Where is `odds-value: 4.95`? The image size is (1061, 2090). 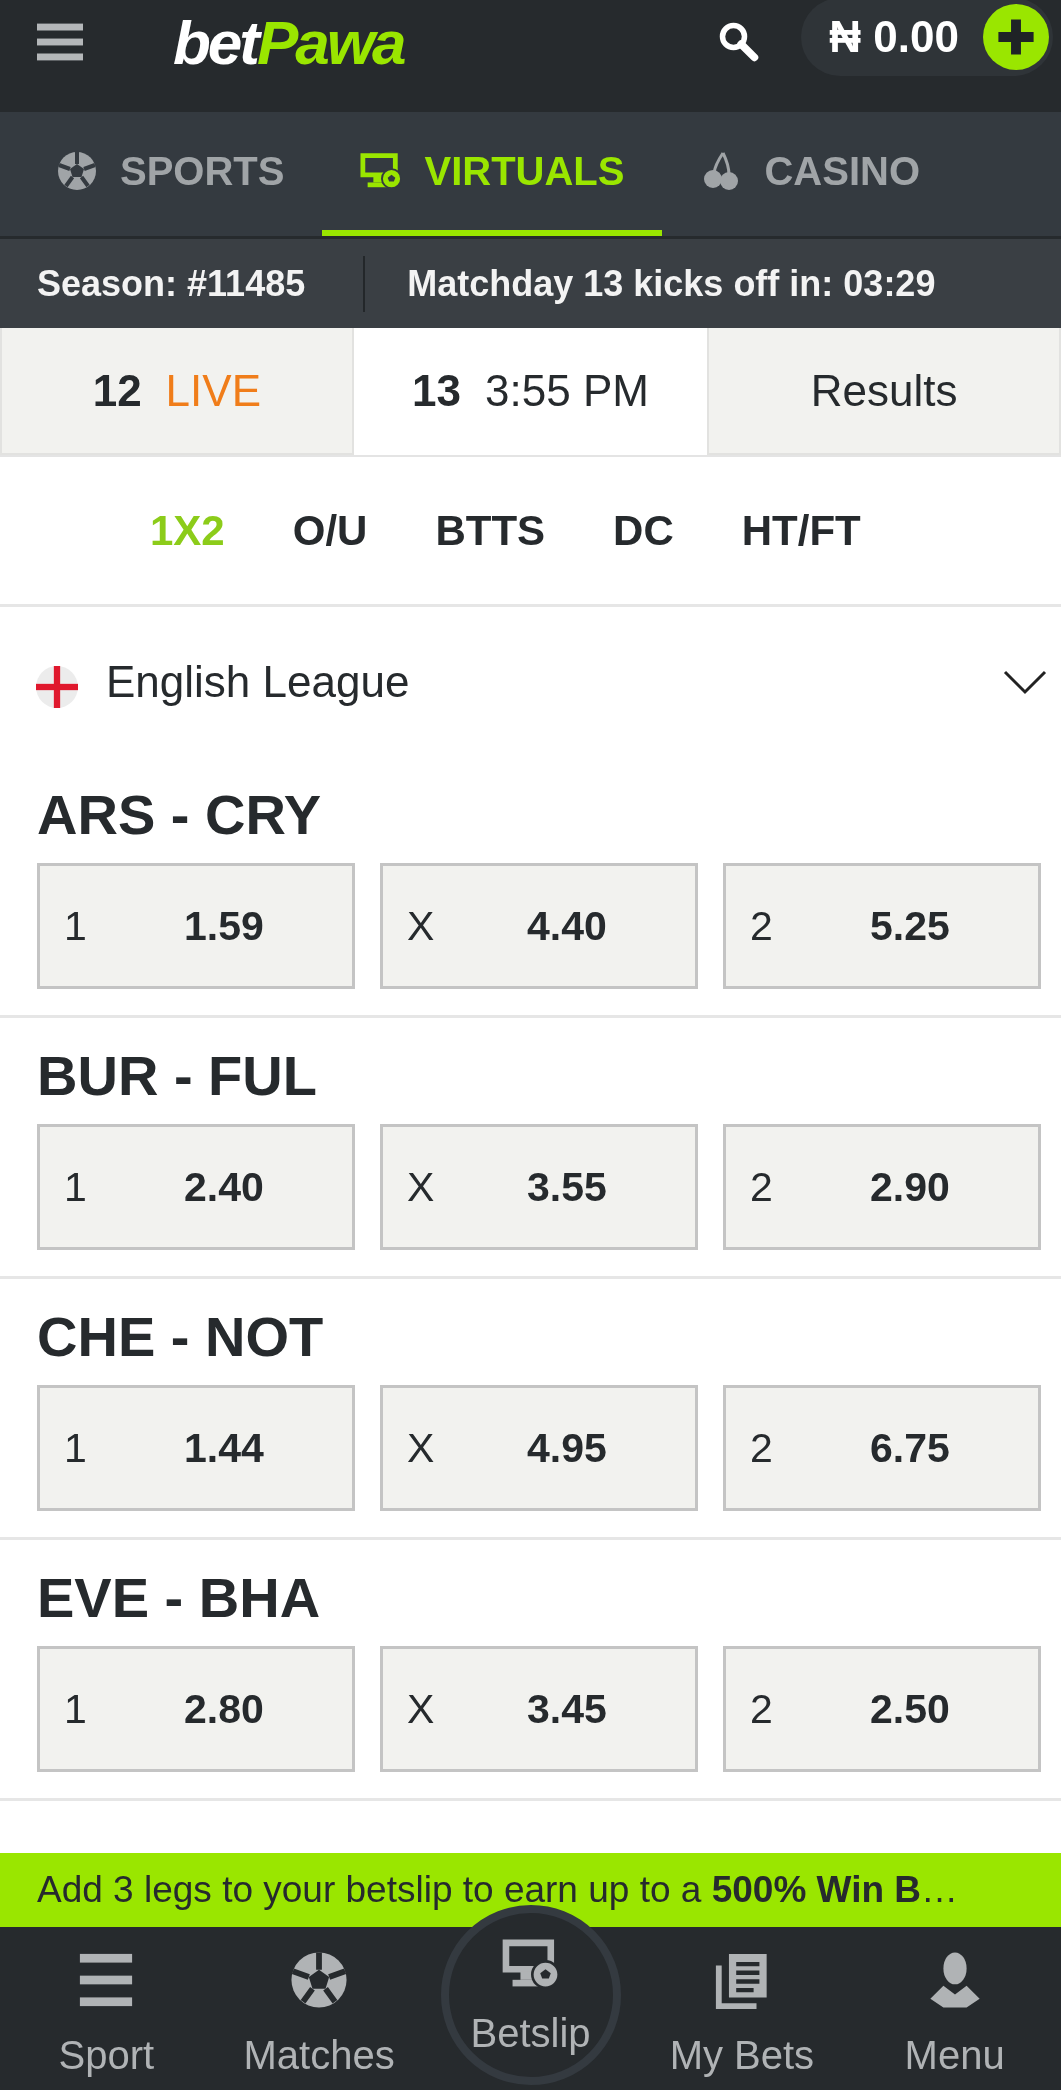 odds-value: 4.95 is located at coordinates (567, 1448).